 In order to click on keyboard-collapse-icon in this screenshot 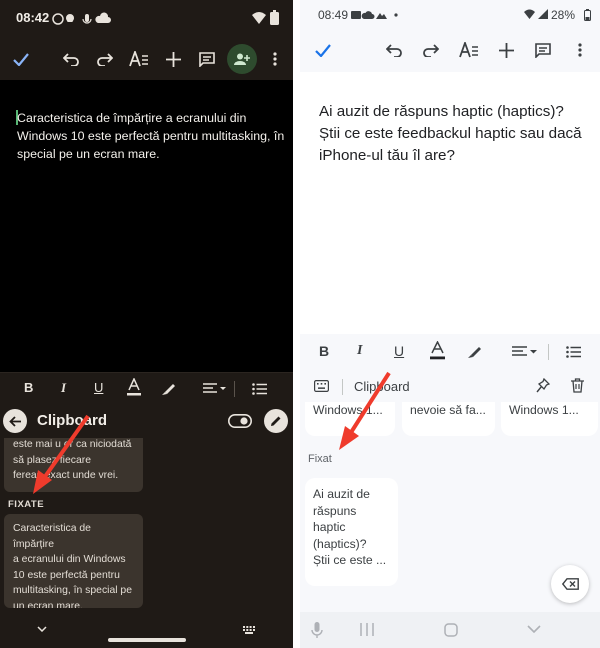, I will do `click(42, 629)`.